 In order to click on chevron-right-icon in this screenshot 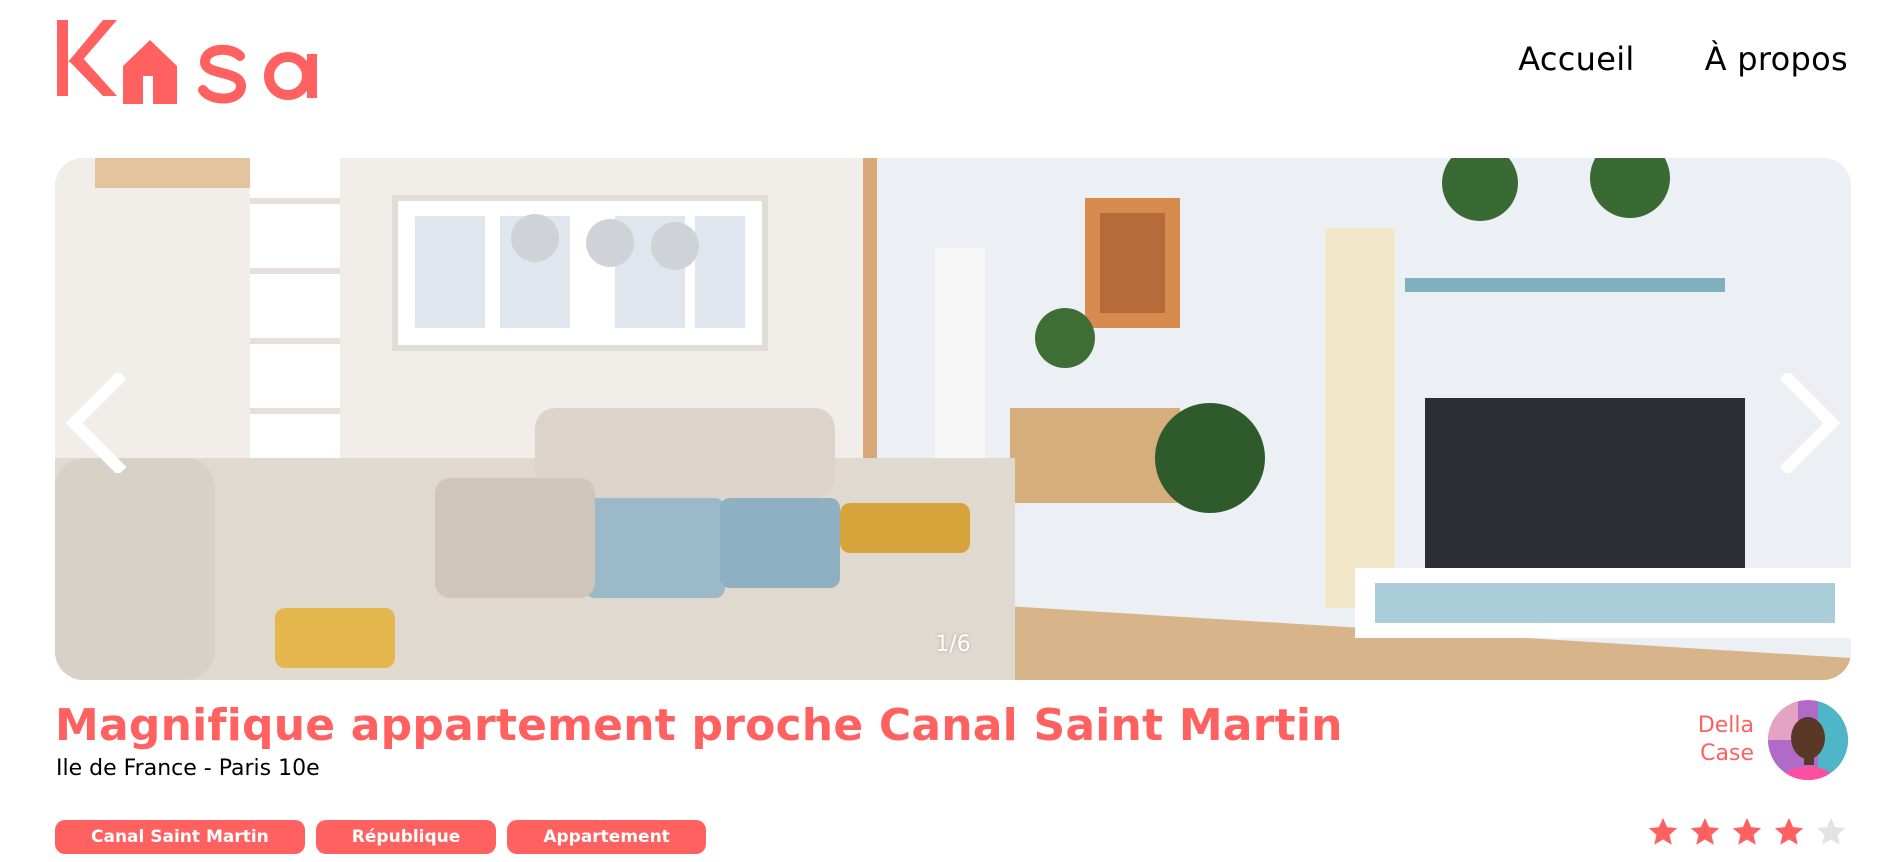, I will do `click(1810, 423)`.